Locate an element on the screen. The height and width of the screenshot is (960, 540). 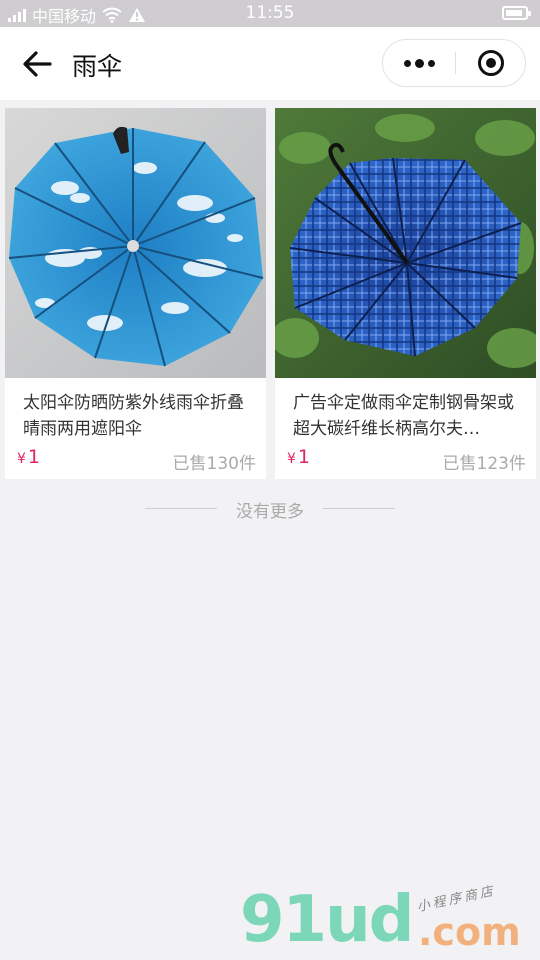
more-button is located at coordinates (419, 63).